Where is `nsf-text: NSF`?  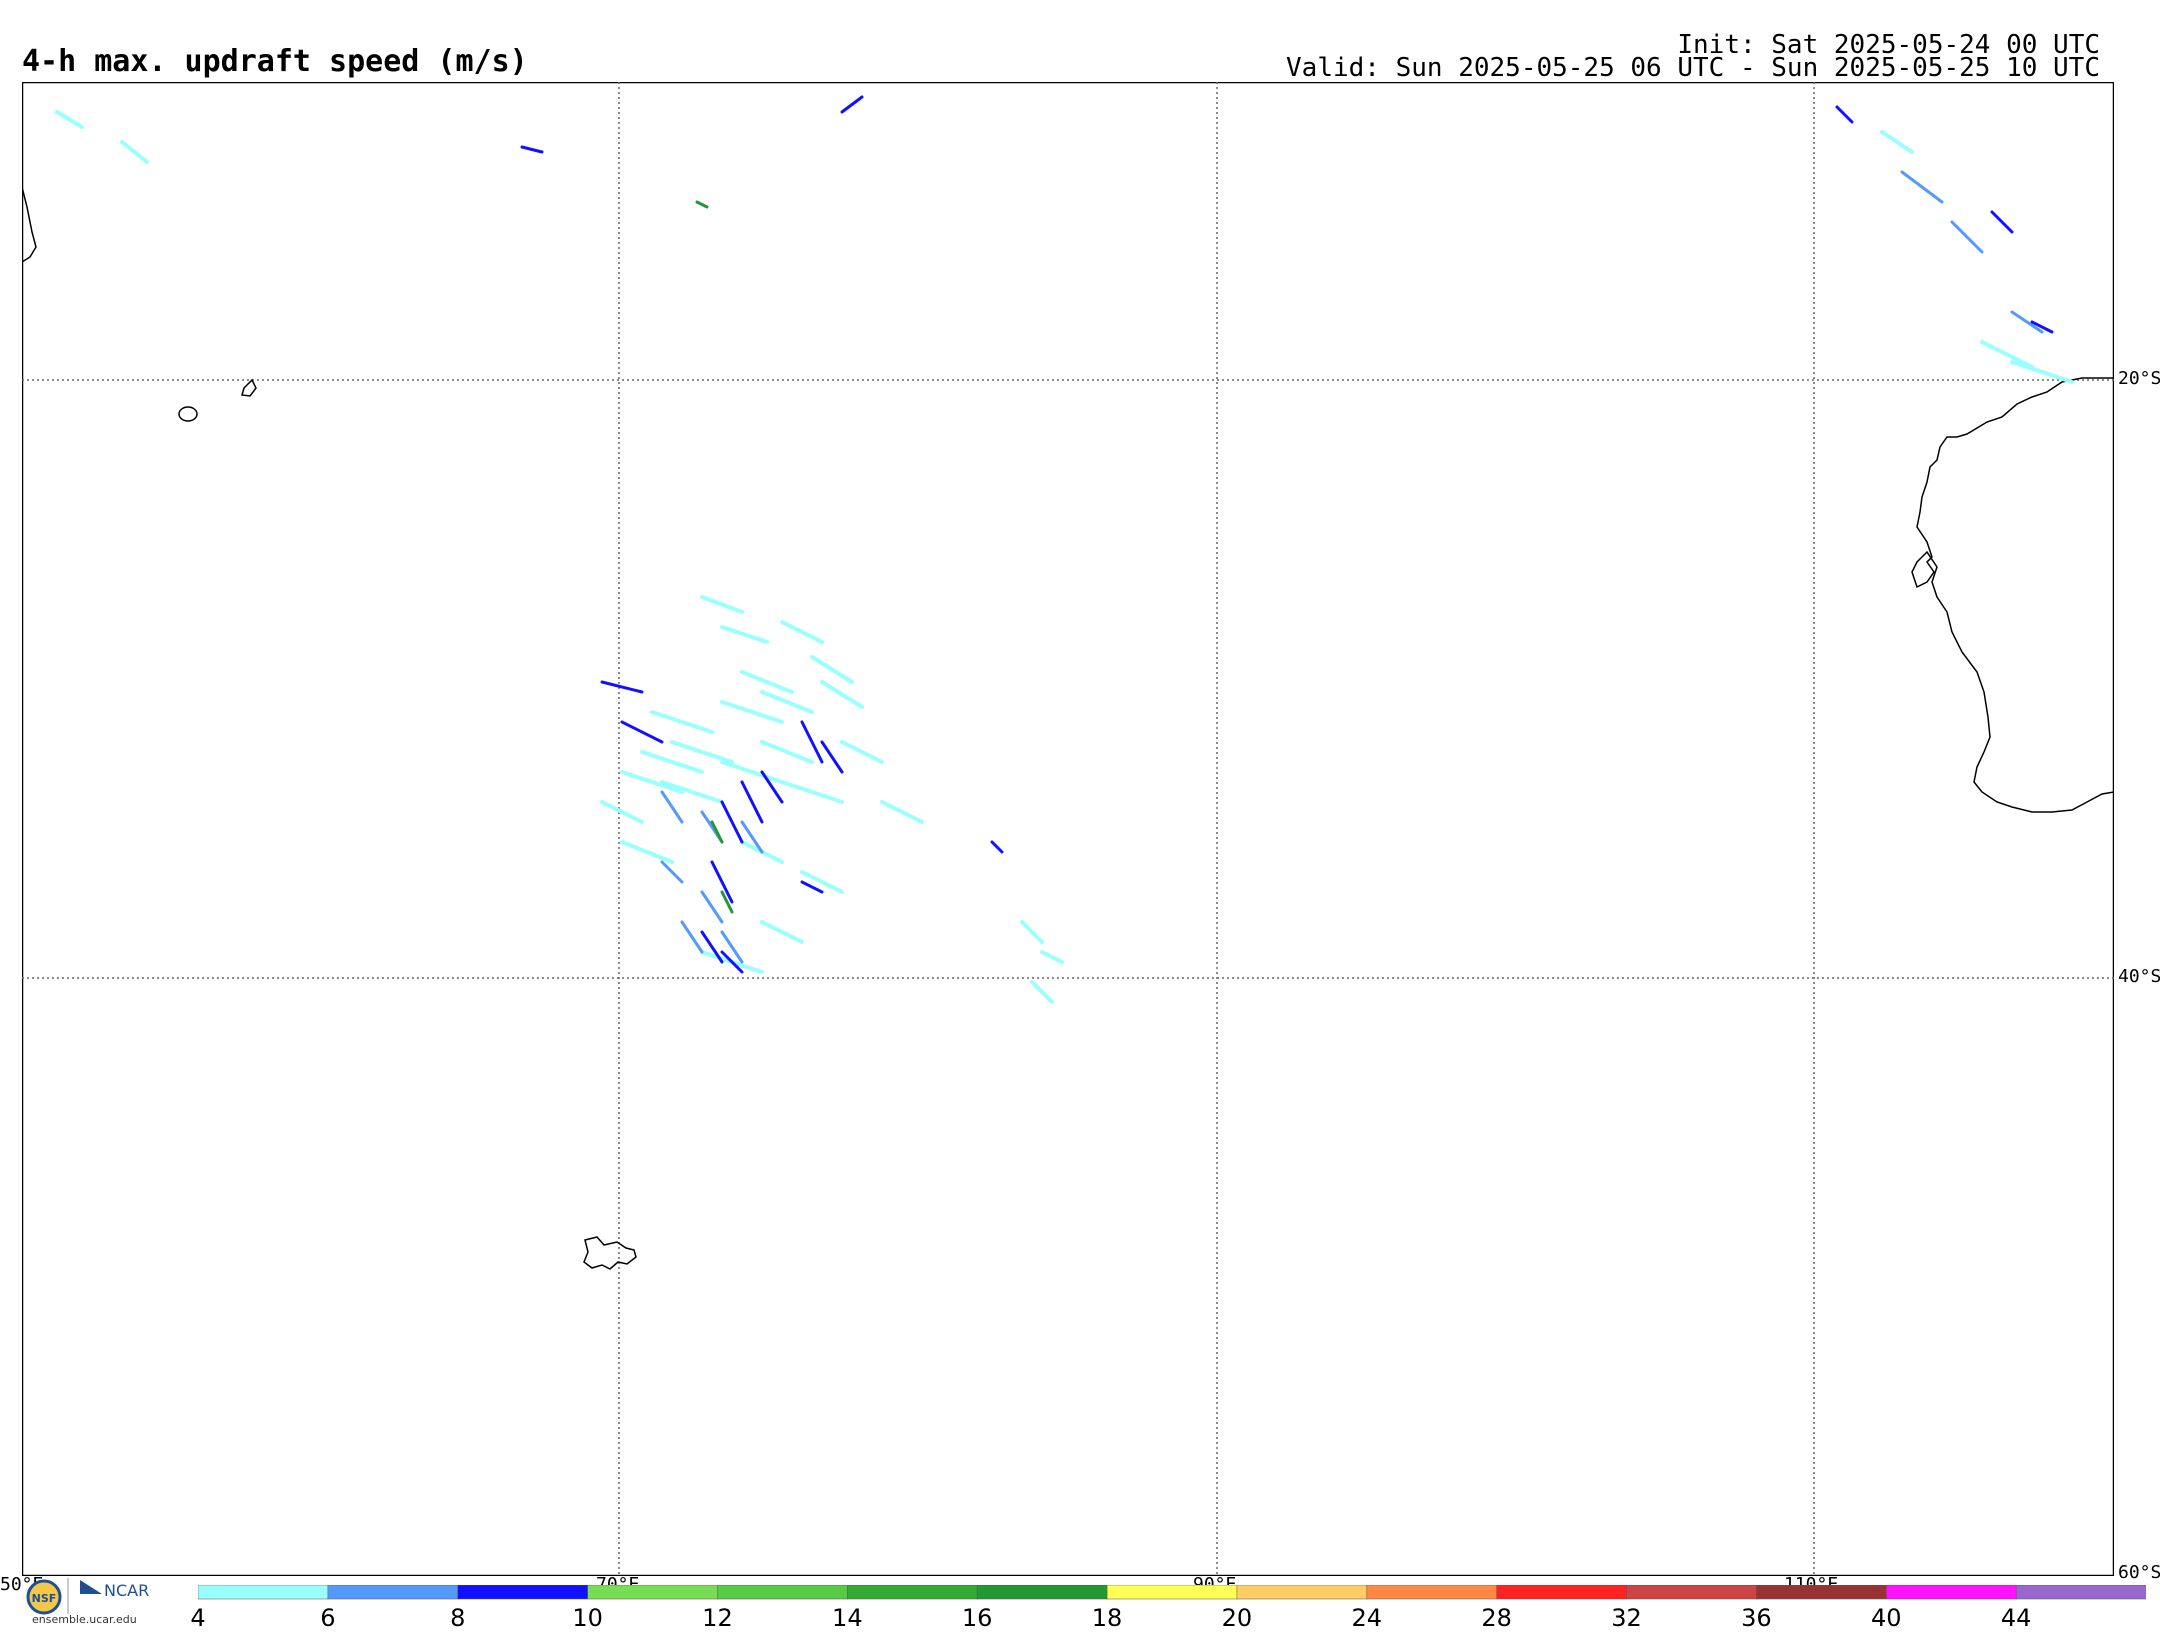
nsf-text: NSF is located at coordinates (44, 1598).